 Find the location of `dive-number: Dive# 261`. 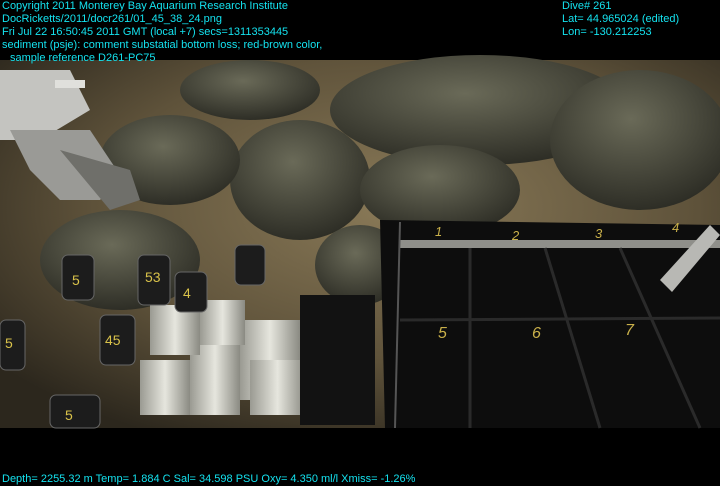

dive-number: Dive# 261 is located at coordinates (587, 6).